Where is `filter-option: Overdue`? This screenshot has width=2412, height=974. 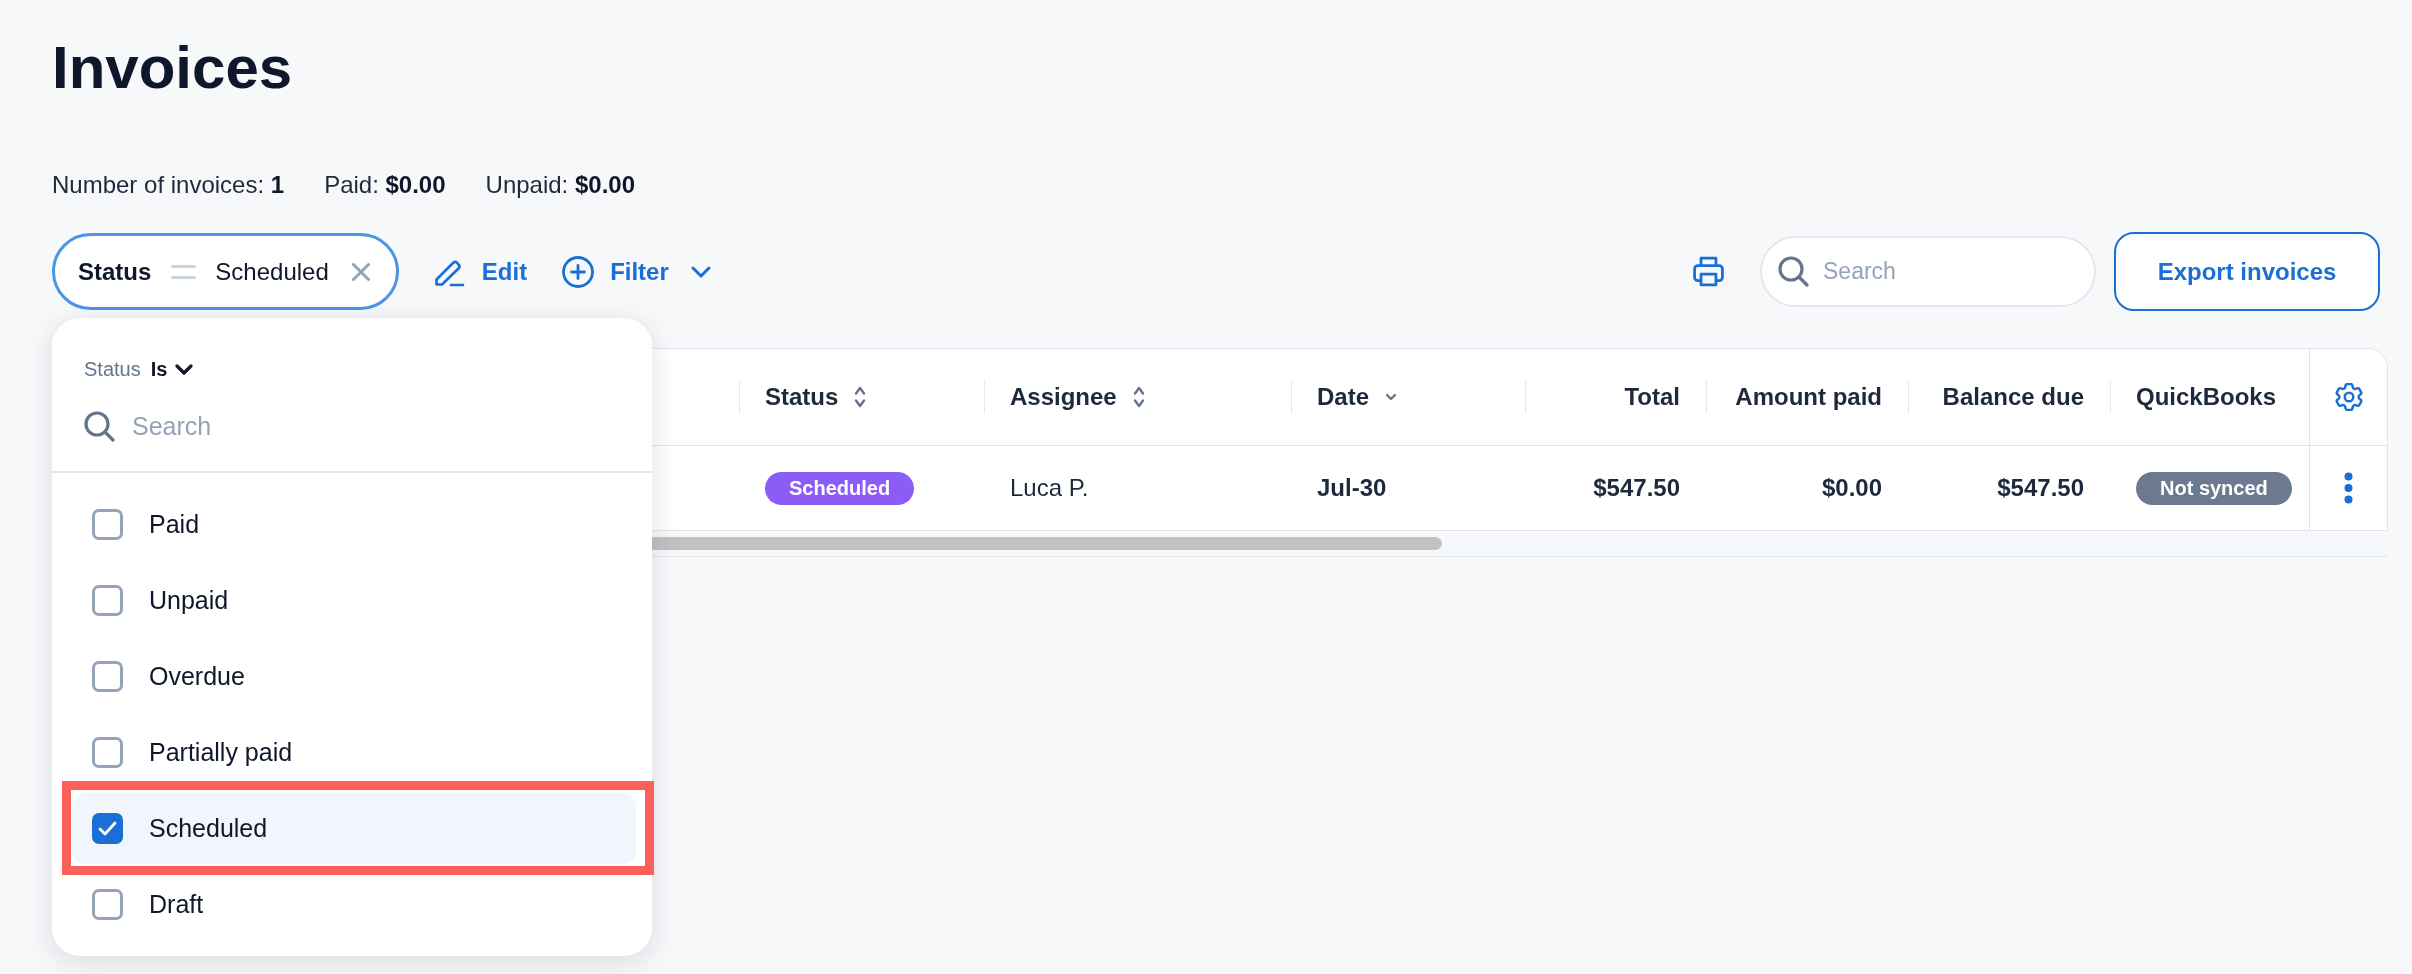
filter-option: Overdue is located at coordinates (354, 676).